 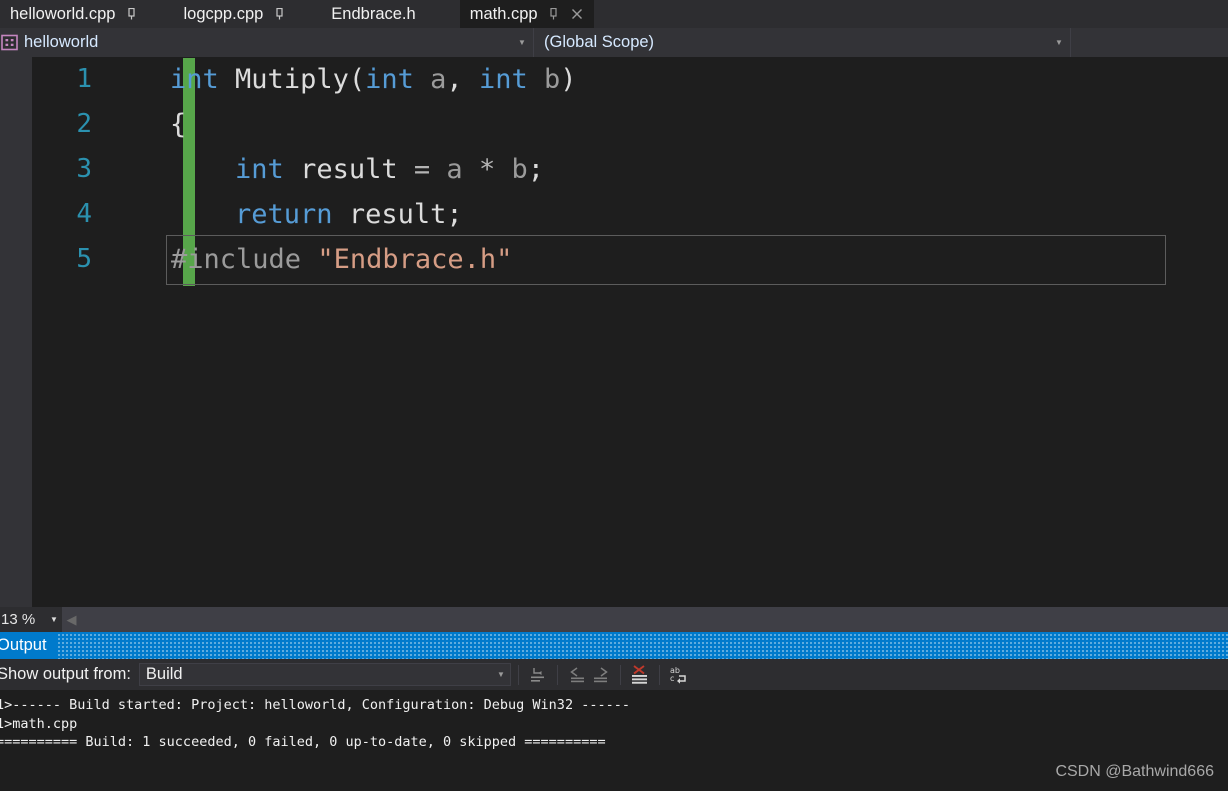 I want to click on code-token: "Endbrace.h", so click(x=415, y=259).